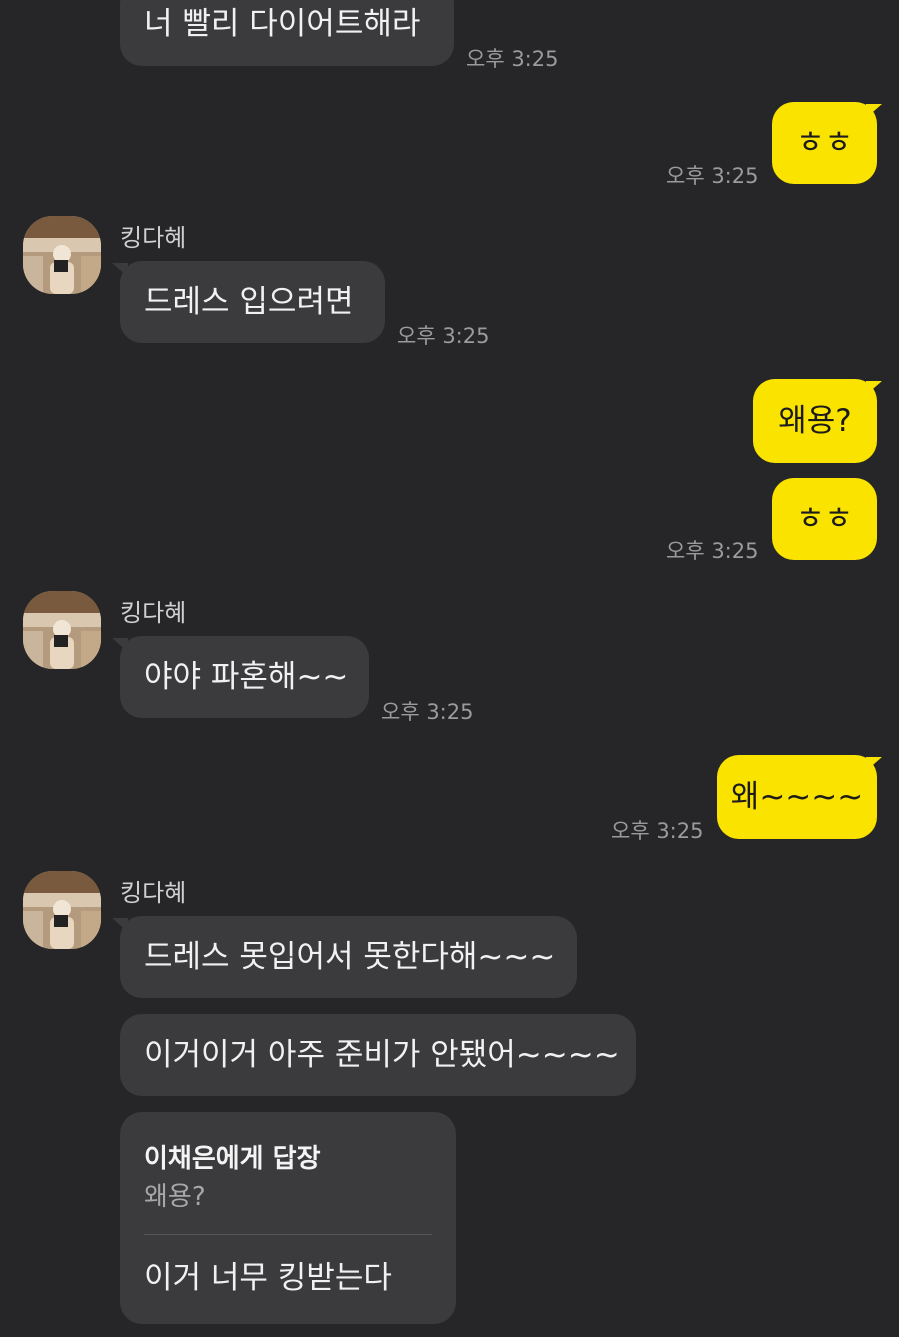 This screenshot has height=1337, width=899. I want to click on message-bubble-incoming: 드레스 입으려면, so click(252, 302).